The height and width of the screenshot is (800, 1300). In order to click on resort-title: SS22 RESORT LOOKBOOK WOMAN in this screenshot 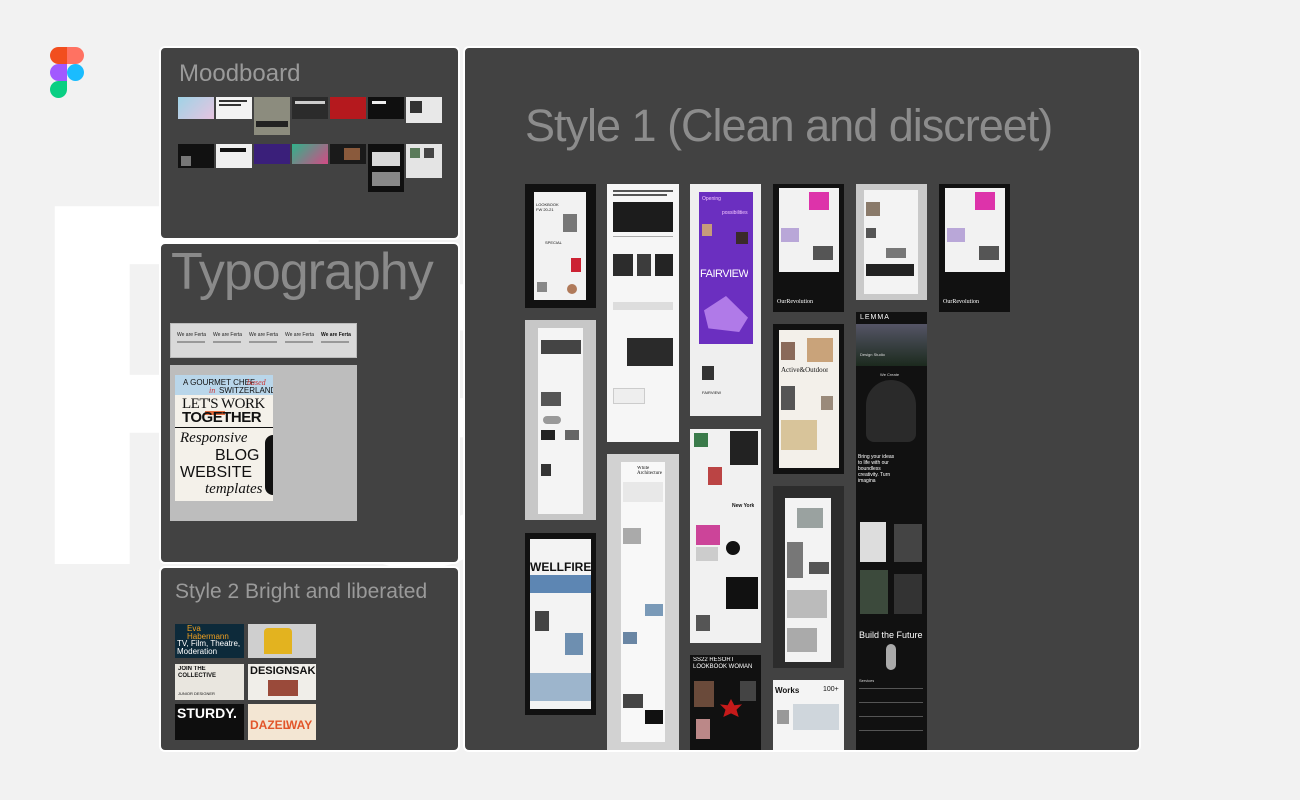, I will do `click(723, 663)`.